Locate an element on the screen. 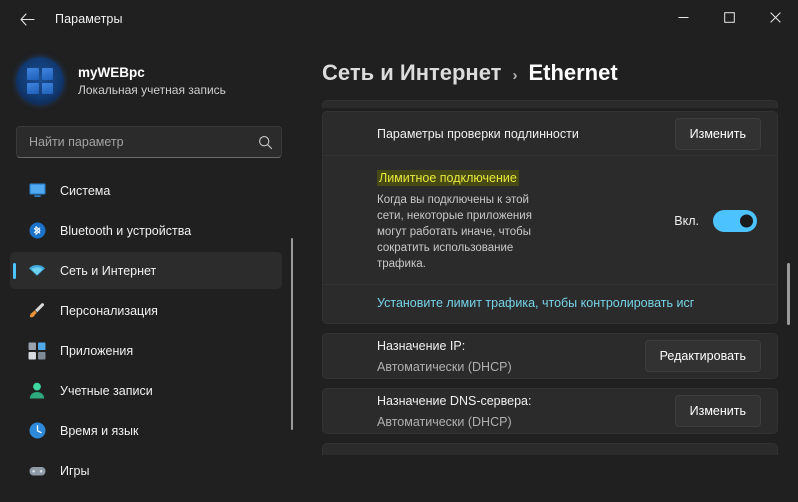 This screenshot has height=502, width=798. back-button is located at coordinates (27, 19).